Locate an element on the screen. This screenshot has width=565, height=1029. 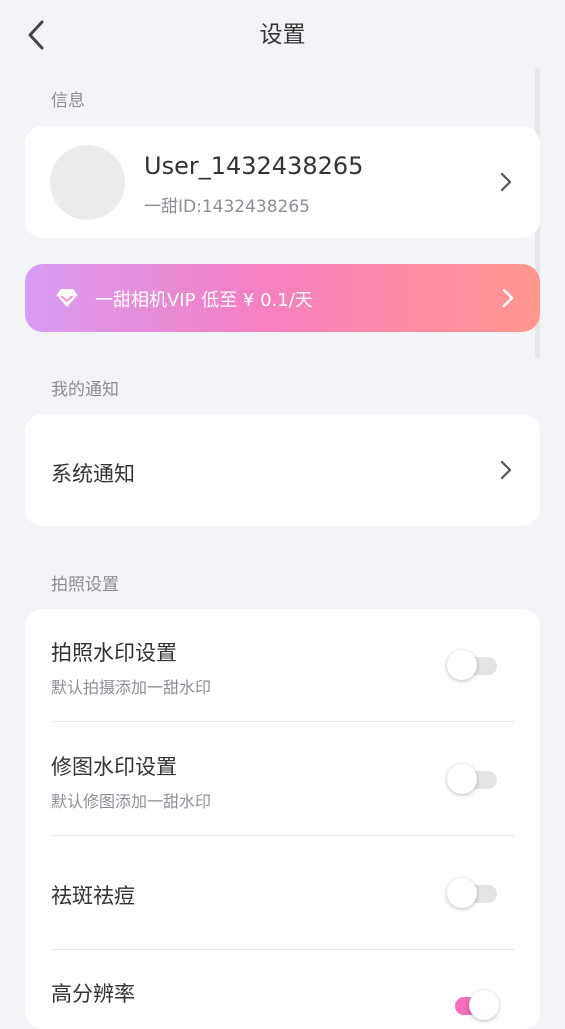
photo-watermark-toggle is located at coordinates (473, 665).